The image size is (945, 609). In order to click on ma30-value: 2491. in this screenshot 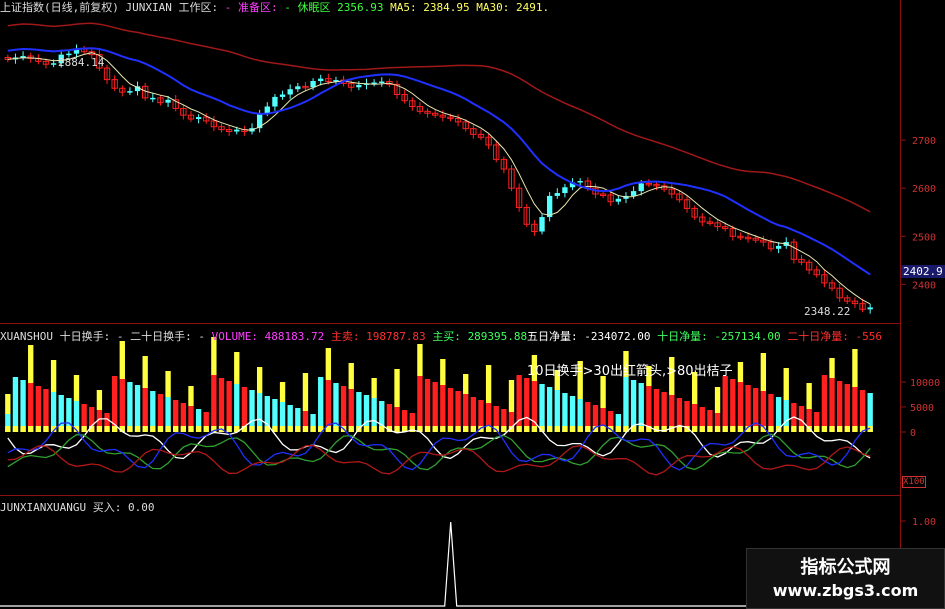, I will do `click(532, 7)`.